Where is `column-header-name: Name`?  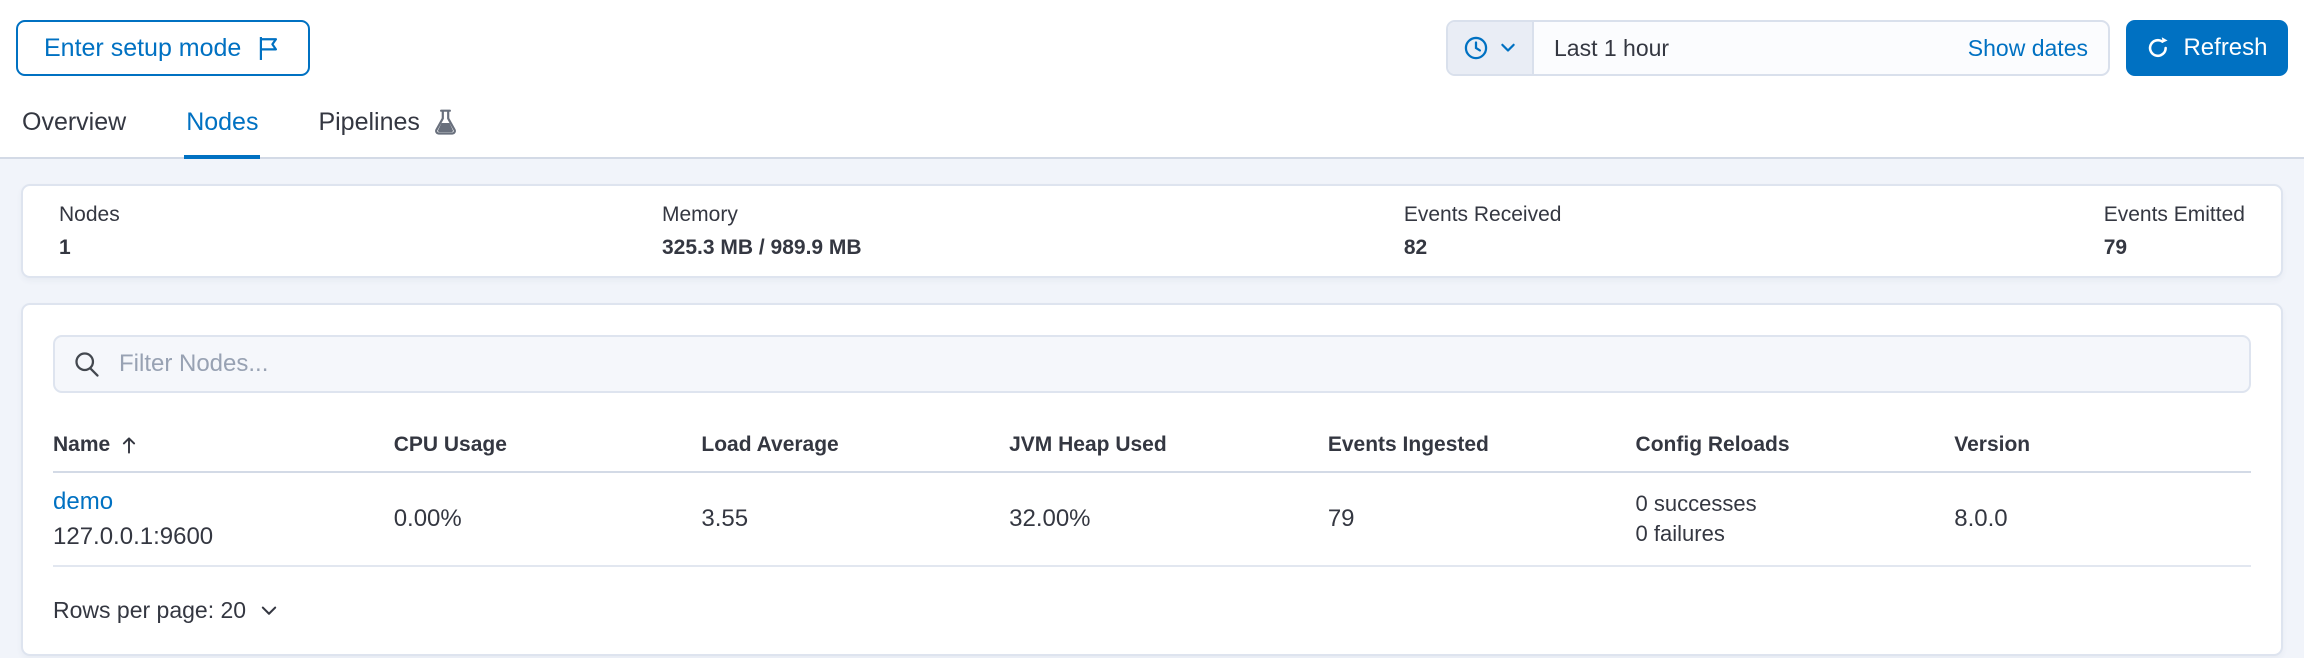
column-header-name: Name is located at coordinates (223, 445).